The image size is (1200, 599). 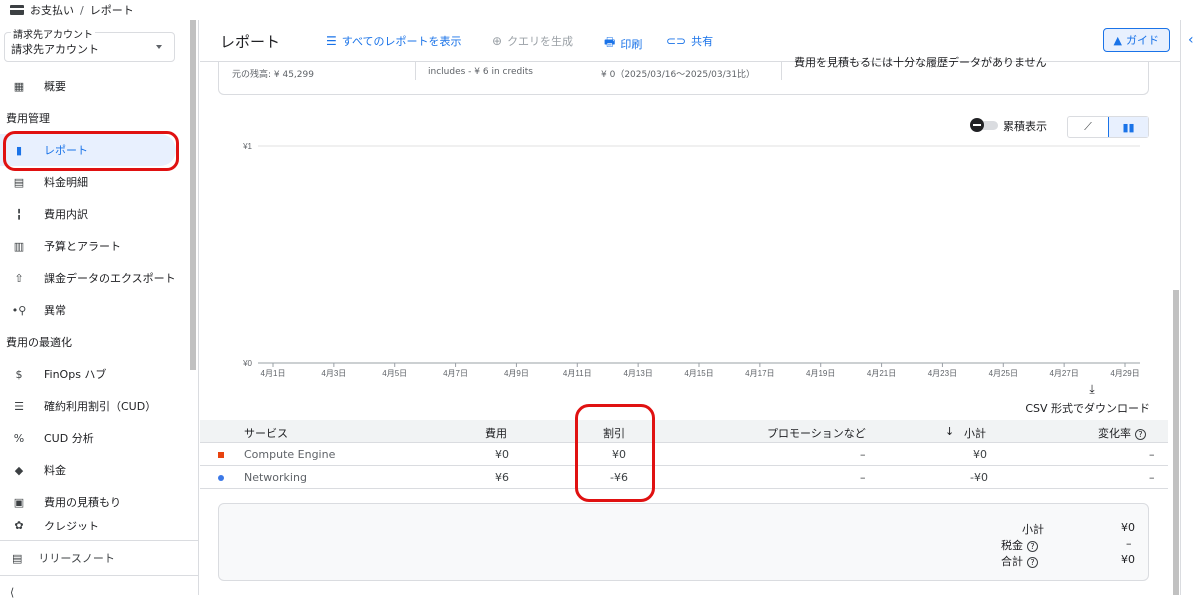 What do you see at coordinates (290, 454) in the screenshot?
I see `row-service: Compute Engine` at bounding box center [290, 454].